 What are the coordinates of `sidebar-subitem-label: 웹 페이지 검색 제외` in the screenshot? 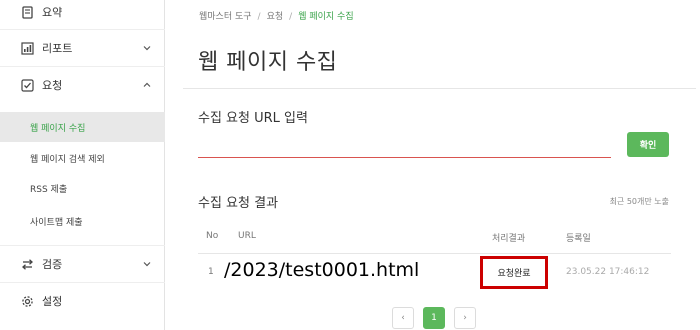 It's located at (67, 159).